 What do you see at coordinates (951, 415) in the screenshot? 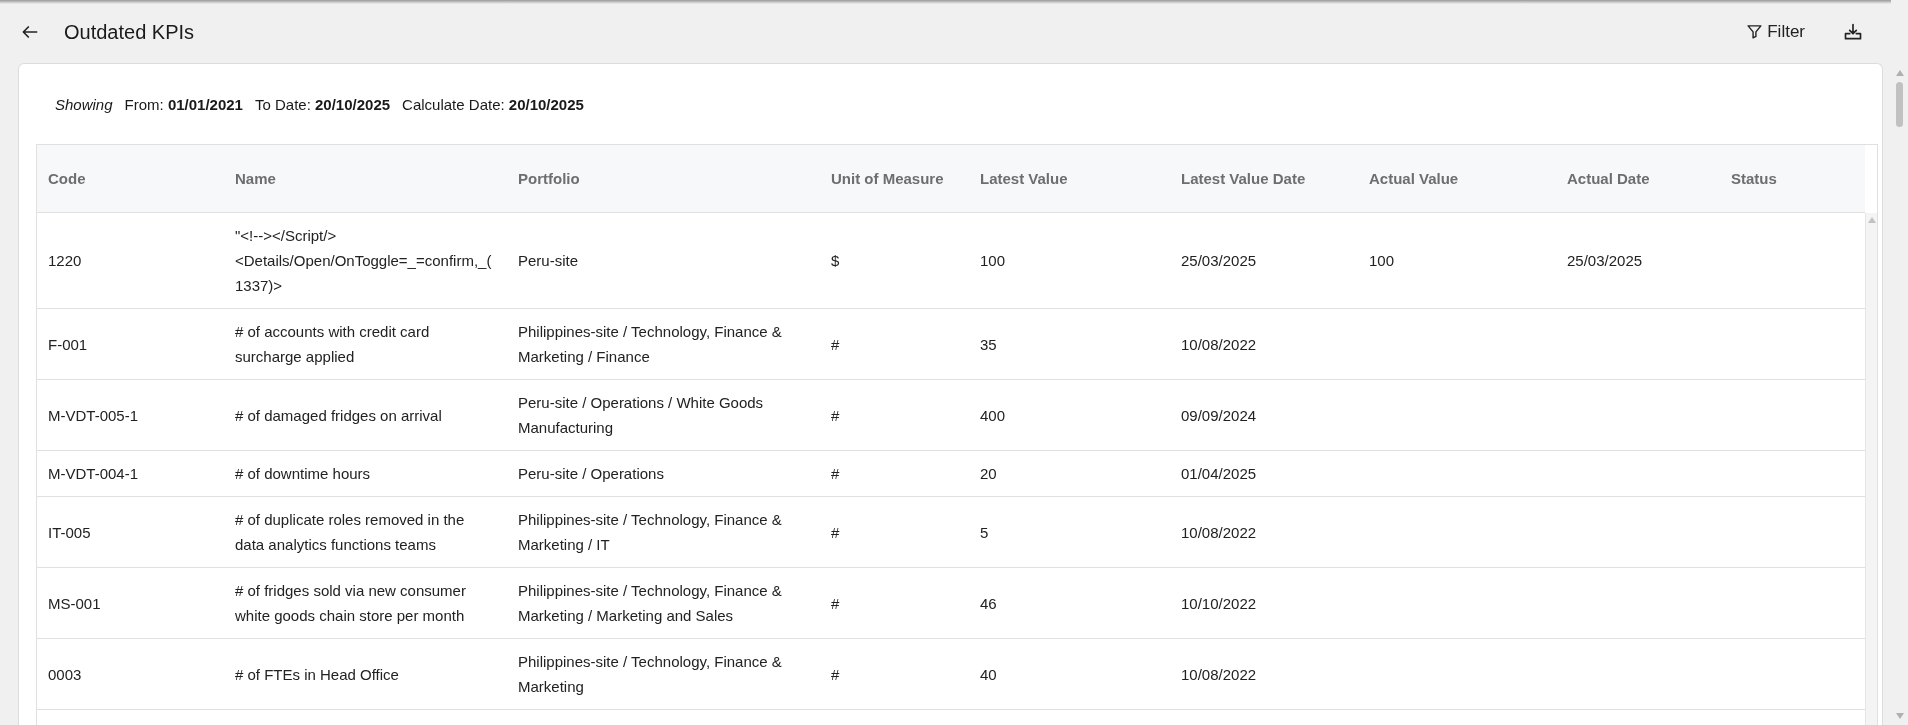
I see `table-row: M-VDT-005-1 # of damaged fridges on arrival Peru-site / Operations / White Goods Manufacturing # 400 09/09/2024` at bounding box center [951, 415].